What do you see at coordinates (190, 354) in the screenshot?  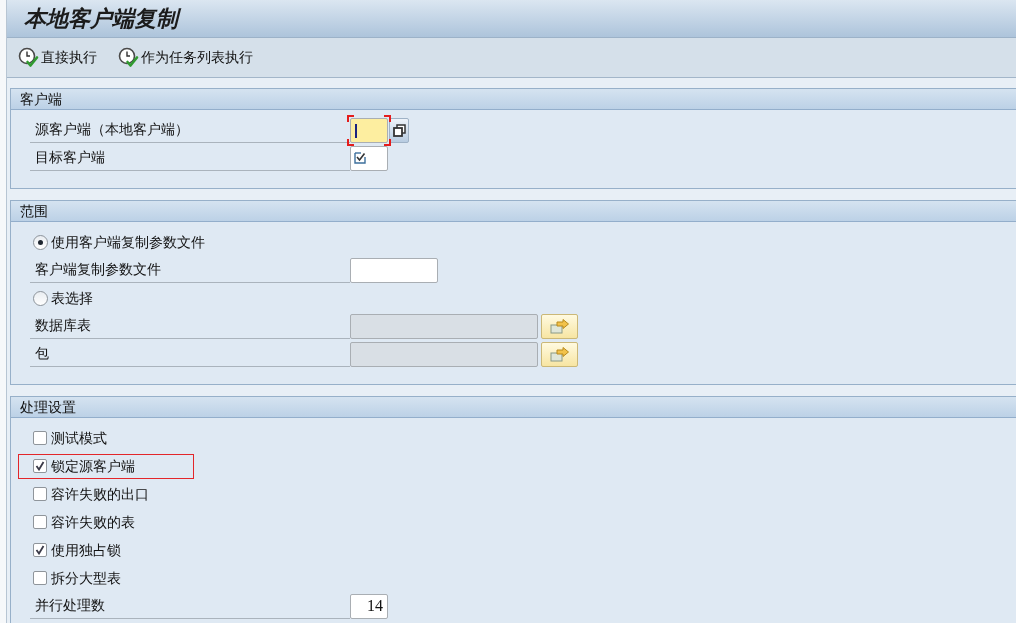 I see `field-label: 包` at bounding box center [190, 354].